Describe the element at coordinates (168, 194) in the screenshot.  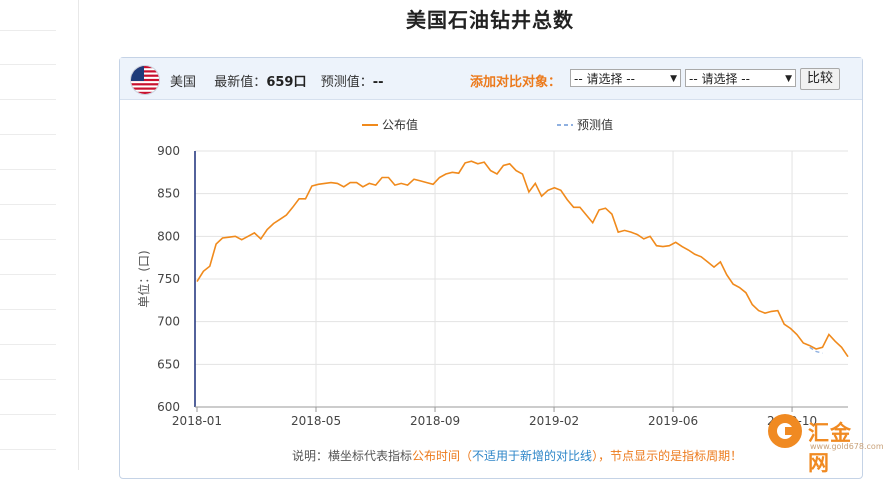
I see `y-tick-label: 850` at that location.